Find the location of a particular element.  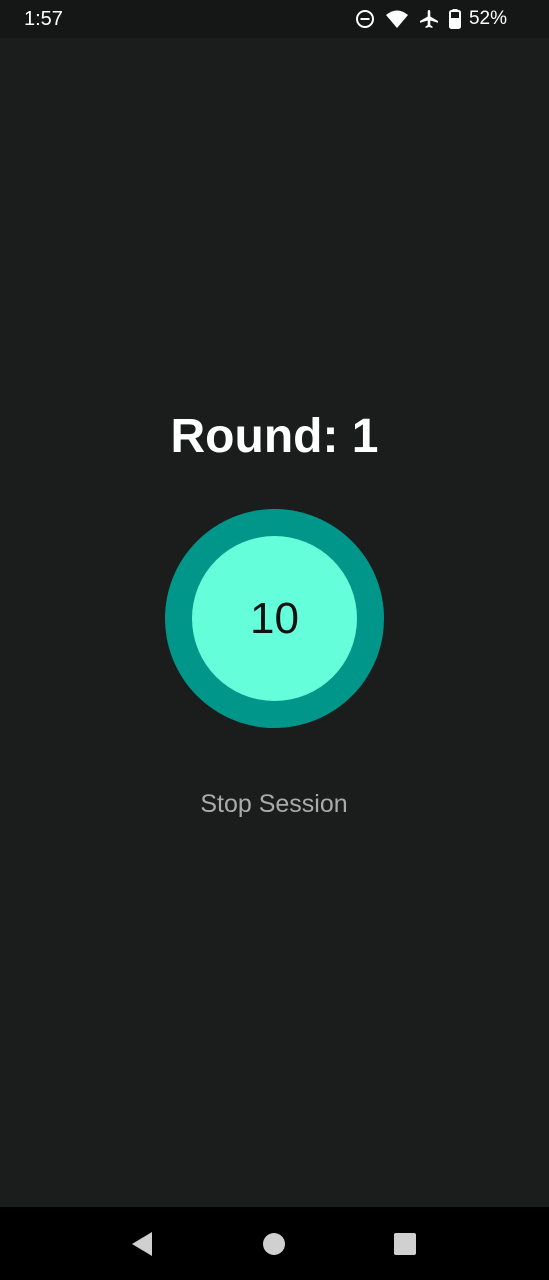

status-bar: 1:57 52% is located at coordinates (274, 19).